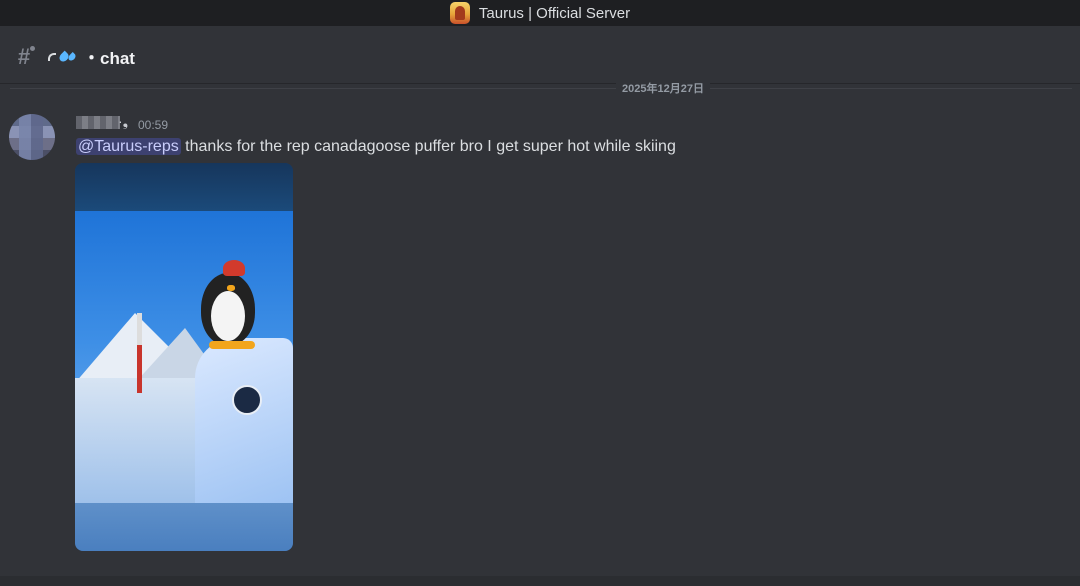  I want to click on window-title: Taurus | Official Server, so click(554, 13).